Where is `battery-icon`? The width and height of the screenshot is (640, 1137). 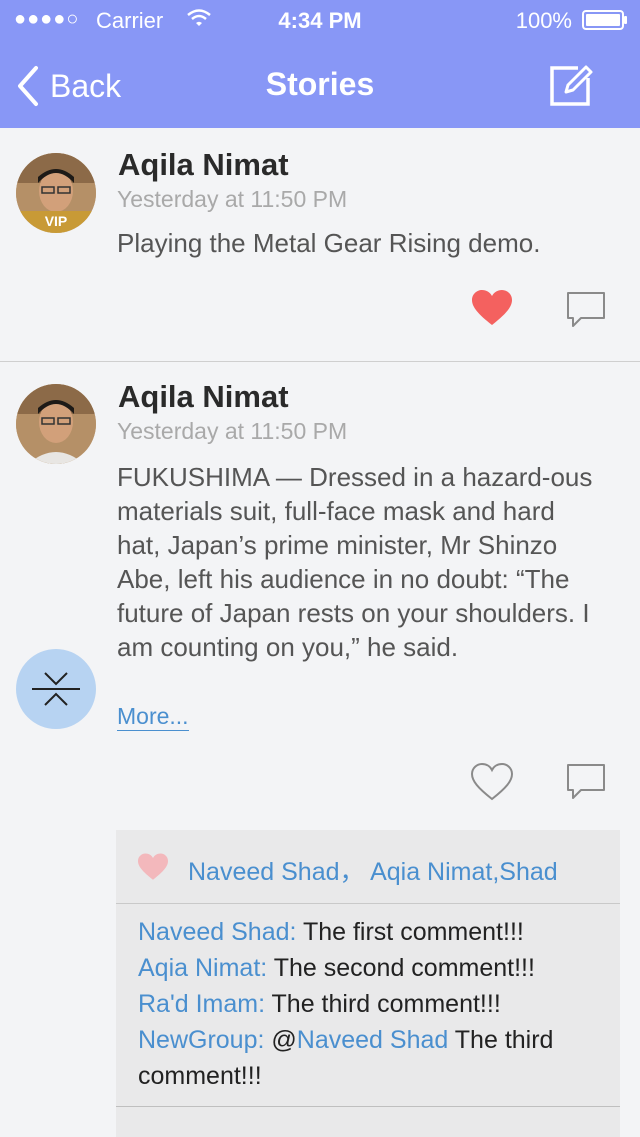 battery-icon is located at coordinates (604, 20).